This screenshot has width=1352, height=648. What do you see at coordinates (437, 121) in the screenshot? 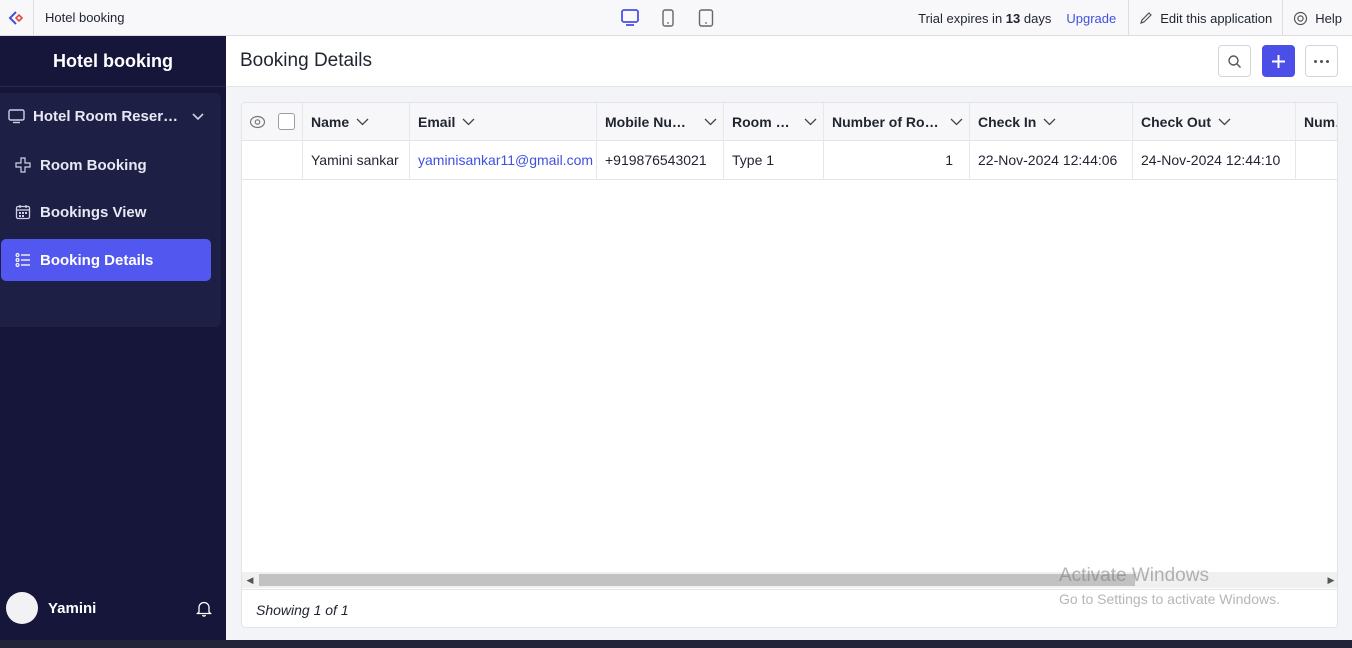
I see `column-label: Email` at bounding box center [437, 121].